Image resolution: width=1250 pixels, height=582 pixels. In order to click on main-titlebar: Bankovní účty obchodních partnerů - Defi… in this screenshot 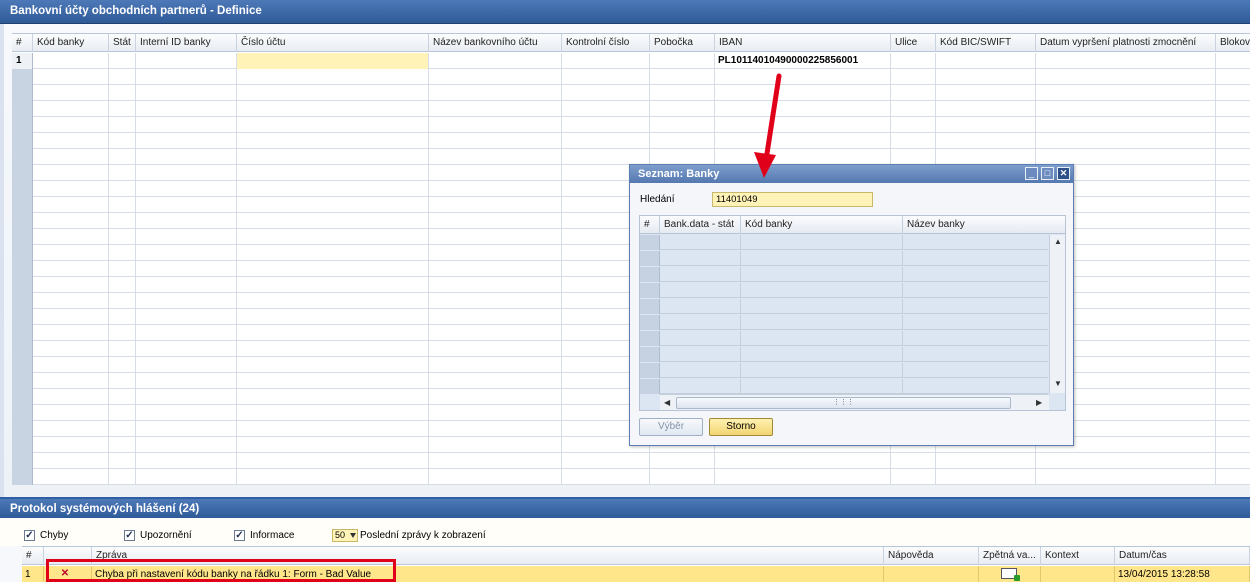, I will do `click(625, 12)`.